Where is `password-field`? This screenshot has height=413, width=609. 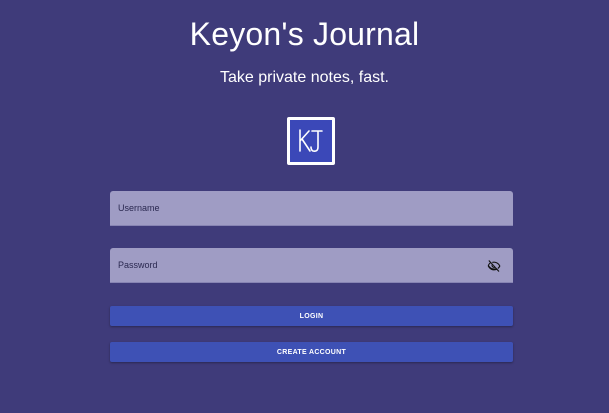 password-field is located at coordinates (311, 265).